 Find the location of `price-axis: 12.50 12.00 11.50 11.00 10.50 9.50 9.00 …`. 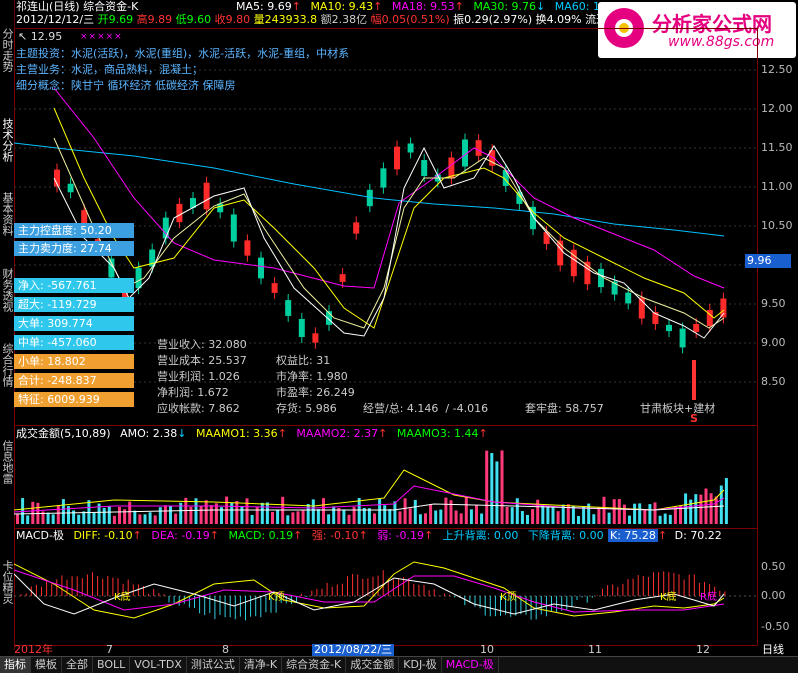

price-axis: 12.50 12.00 11.50 11.00 10.50 9.50 9.00 … is located at coordinates (777, 226).